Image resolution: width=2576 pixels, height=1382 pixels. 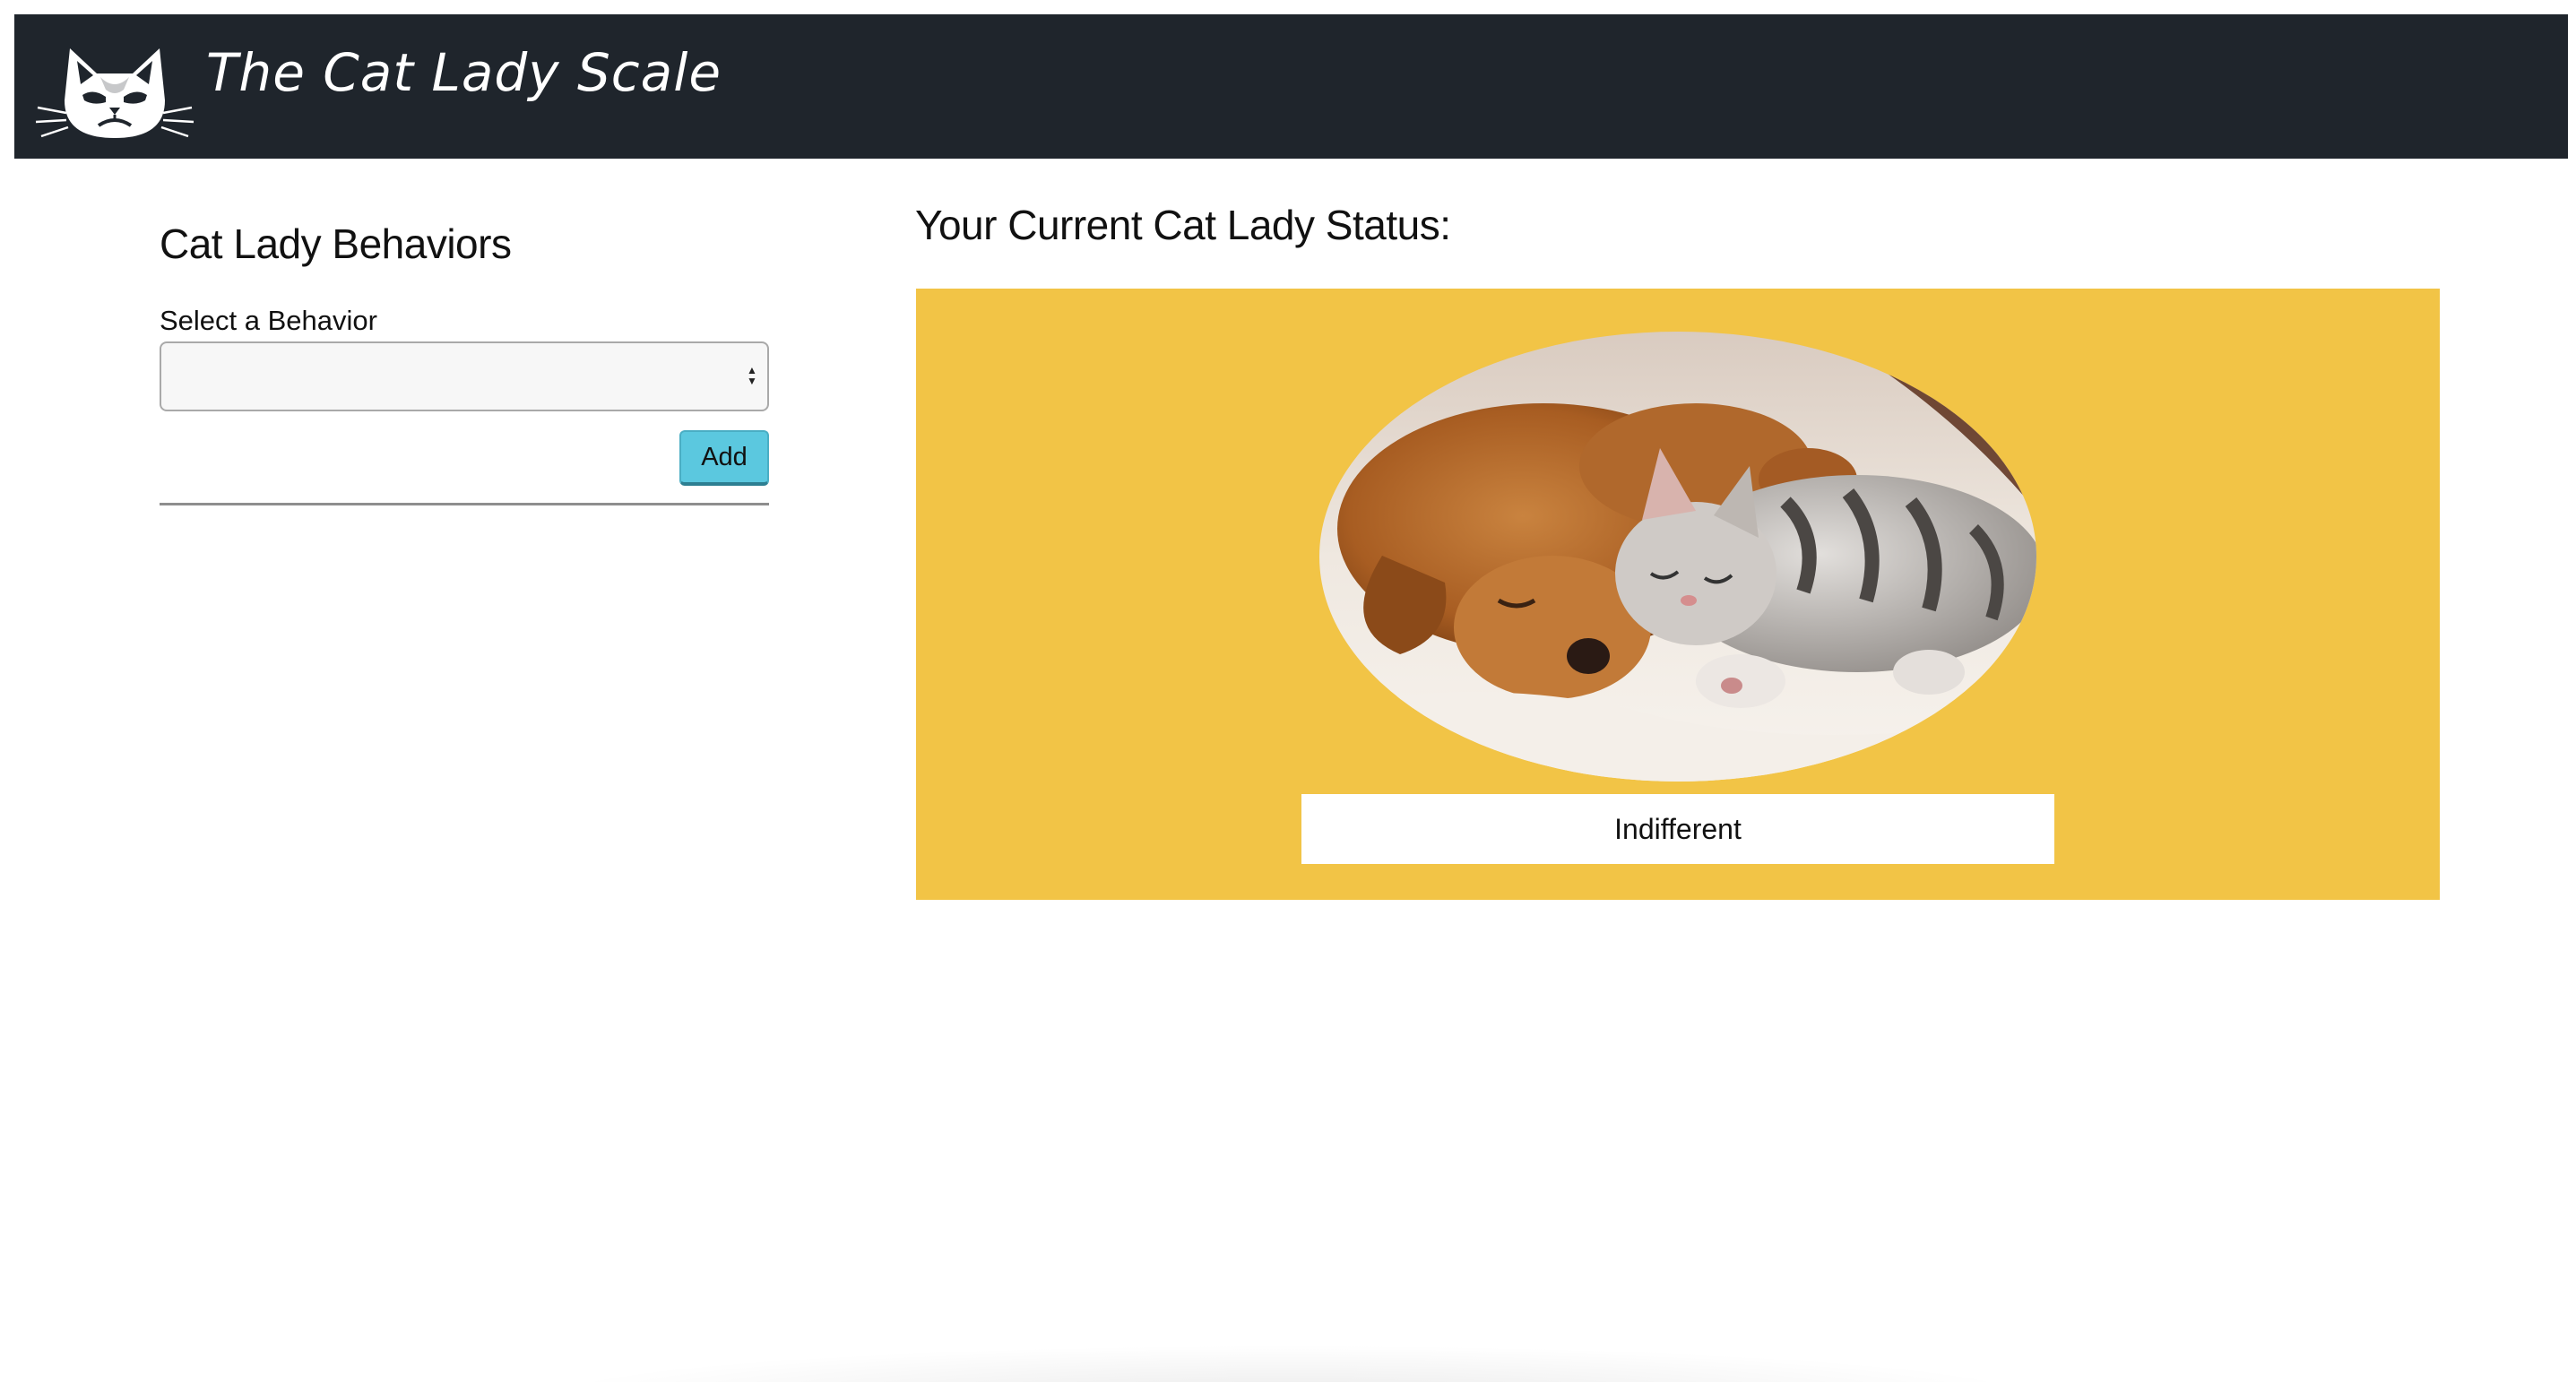 I want to click on behavior-select-label: Select a Behavior, so click(x=268, y=320).